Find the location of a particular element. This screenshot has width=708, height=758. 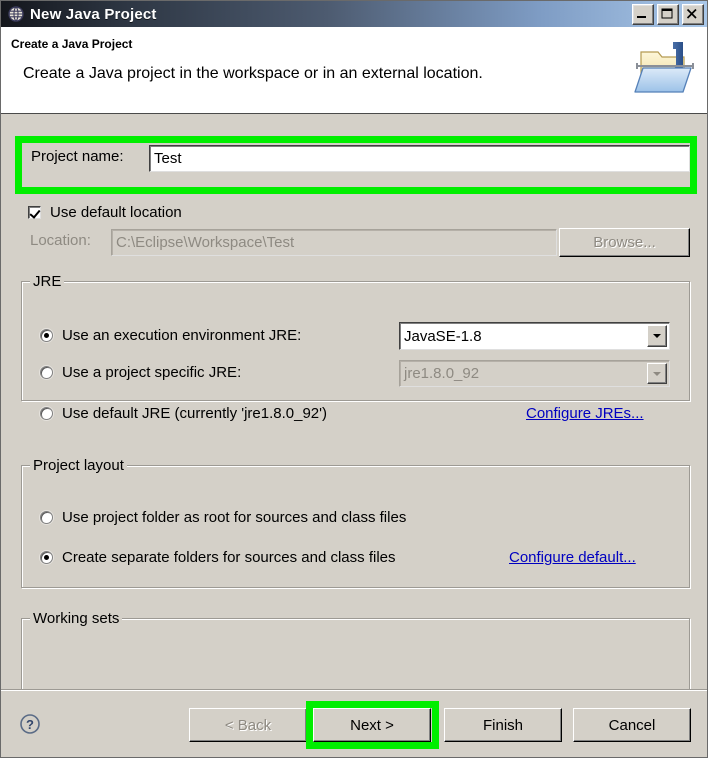

project-layout-group-label: Project layout is located at coordinates (78, 465).